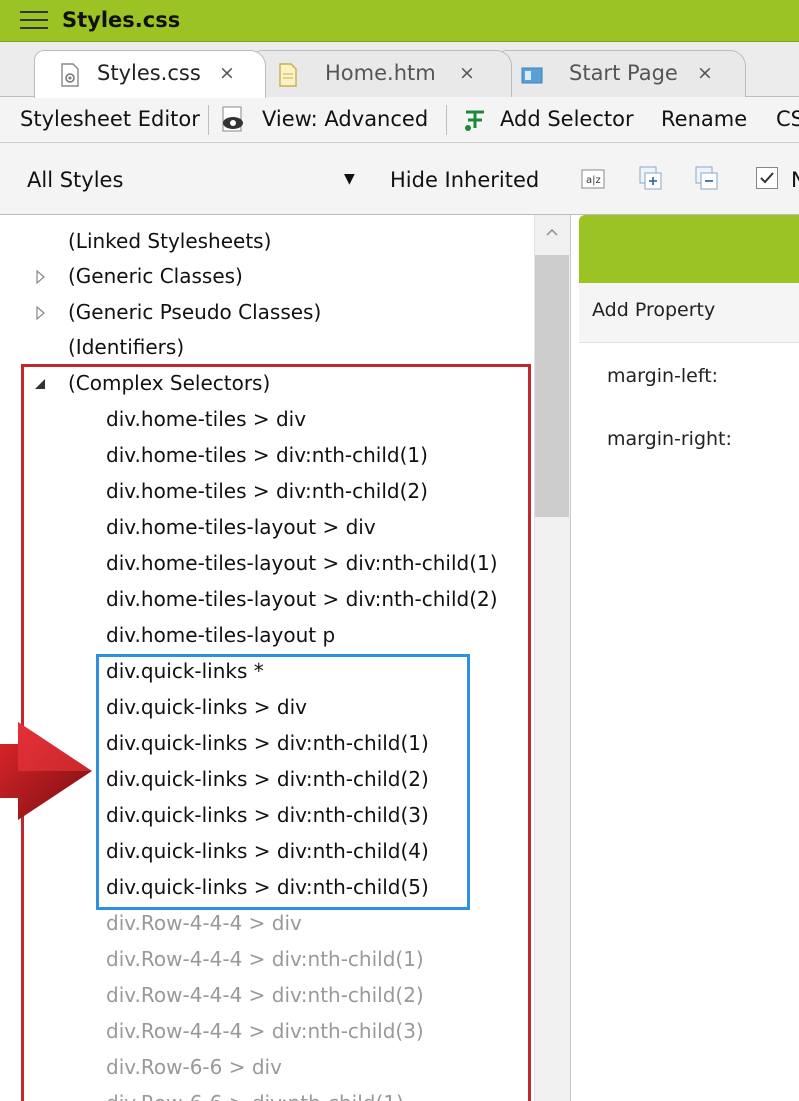  What do you see at coordinates (194, 1067) in the screenshot?
I see `selector-item: div.Row-6-6 > div` at bounding box center [194, 1067].